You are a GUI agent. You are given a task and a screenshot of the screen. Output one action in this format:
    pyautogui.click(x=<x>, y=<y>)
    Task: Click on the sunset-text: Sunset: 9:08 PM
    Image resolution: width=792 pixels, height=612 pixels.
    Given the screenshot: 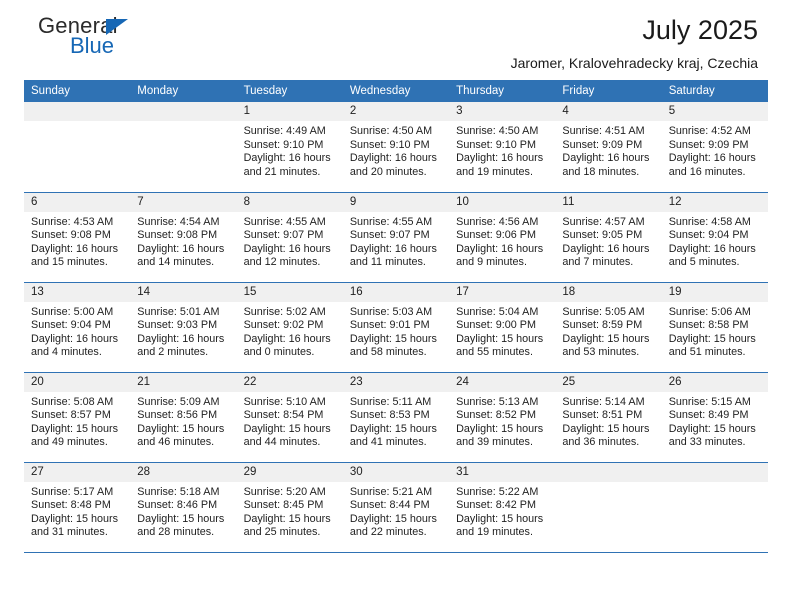 What is the action you would take?
    pyautogui.click(x=177, y=235)
    